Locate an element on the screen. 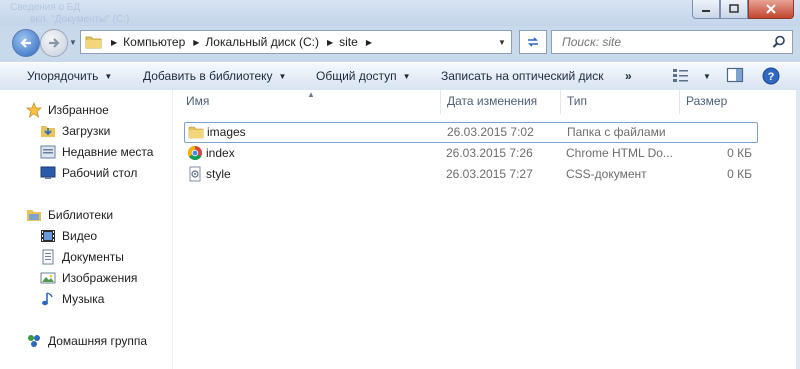  documents-icon is located at coordinates (48, 257).